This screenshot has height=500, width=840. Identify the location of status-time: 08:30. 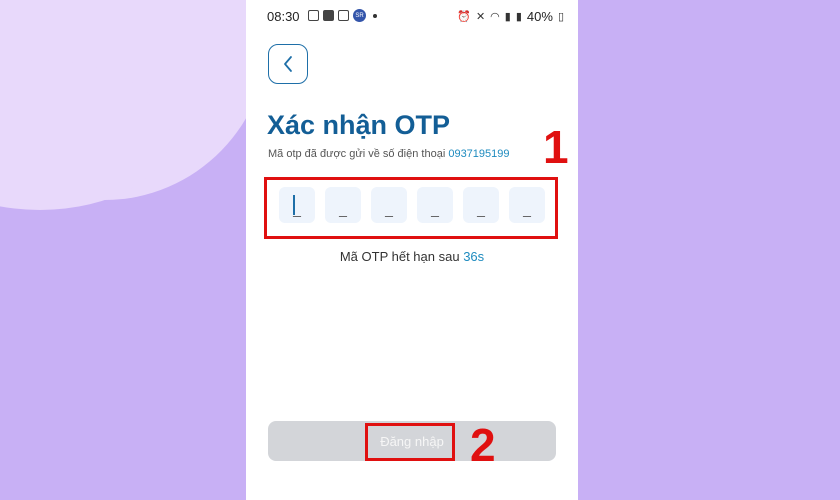
(283, 16).